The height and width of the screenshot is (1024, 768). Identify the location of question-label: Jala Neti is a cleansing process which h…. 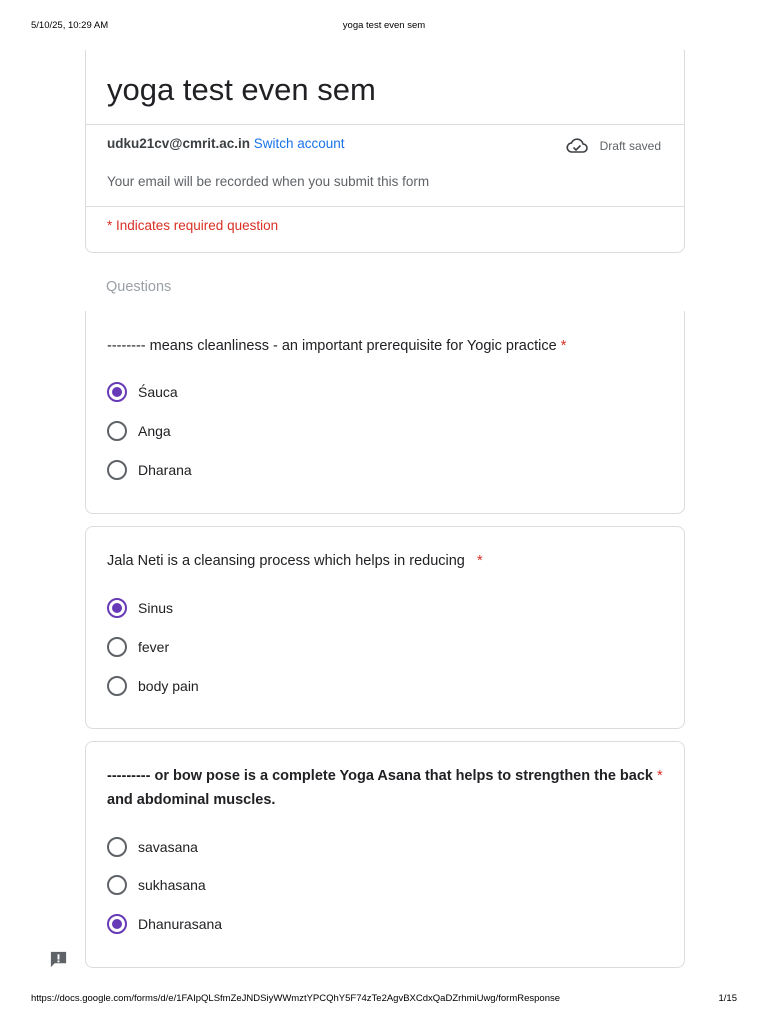
(286, 561).